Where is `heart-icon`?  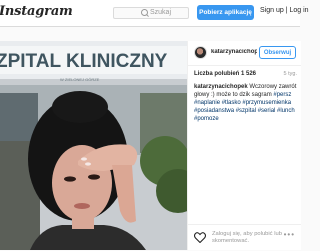 heart-icon is located at coordinates (200, 237).